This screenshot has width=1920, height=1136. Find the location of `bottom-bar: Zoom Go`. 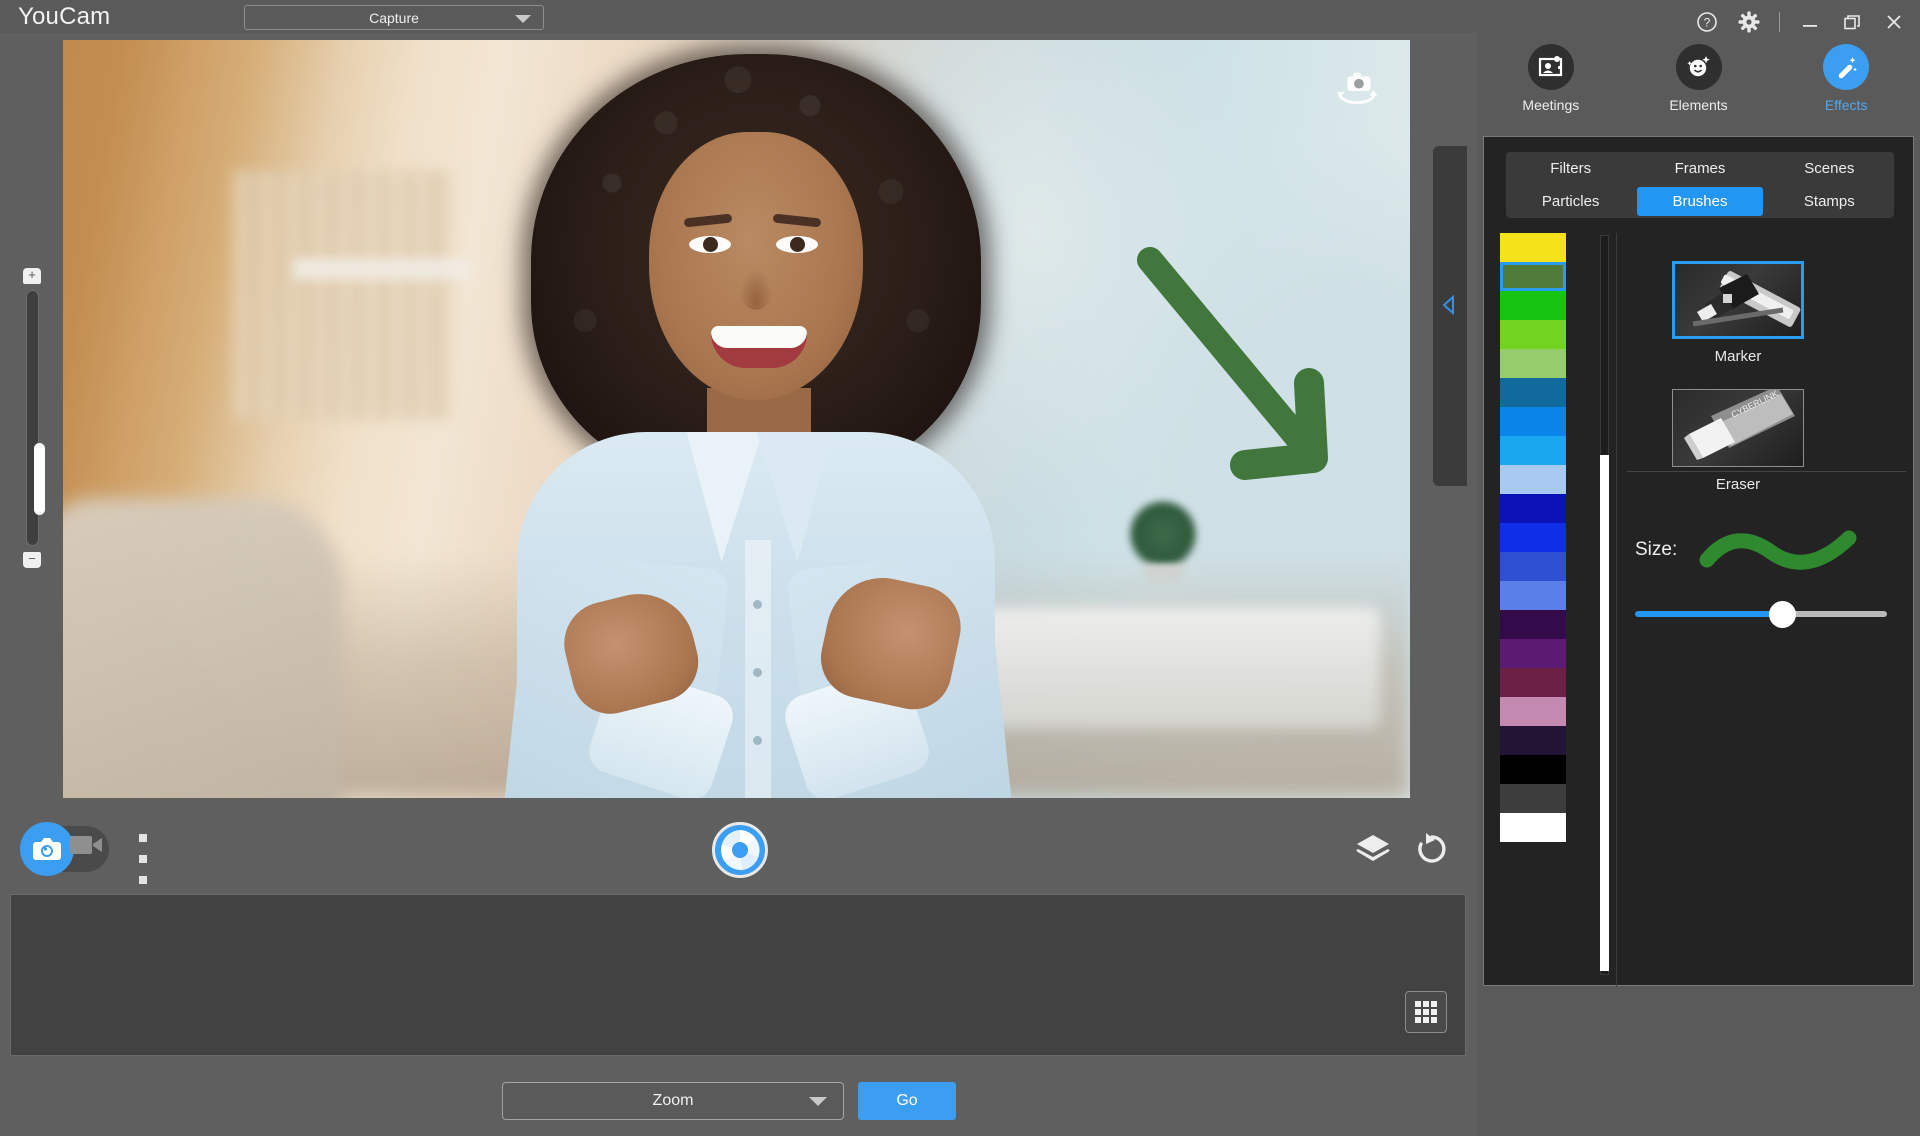

bottom-bar: Zoom Go is located at coordinates (738, 1102).